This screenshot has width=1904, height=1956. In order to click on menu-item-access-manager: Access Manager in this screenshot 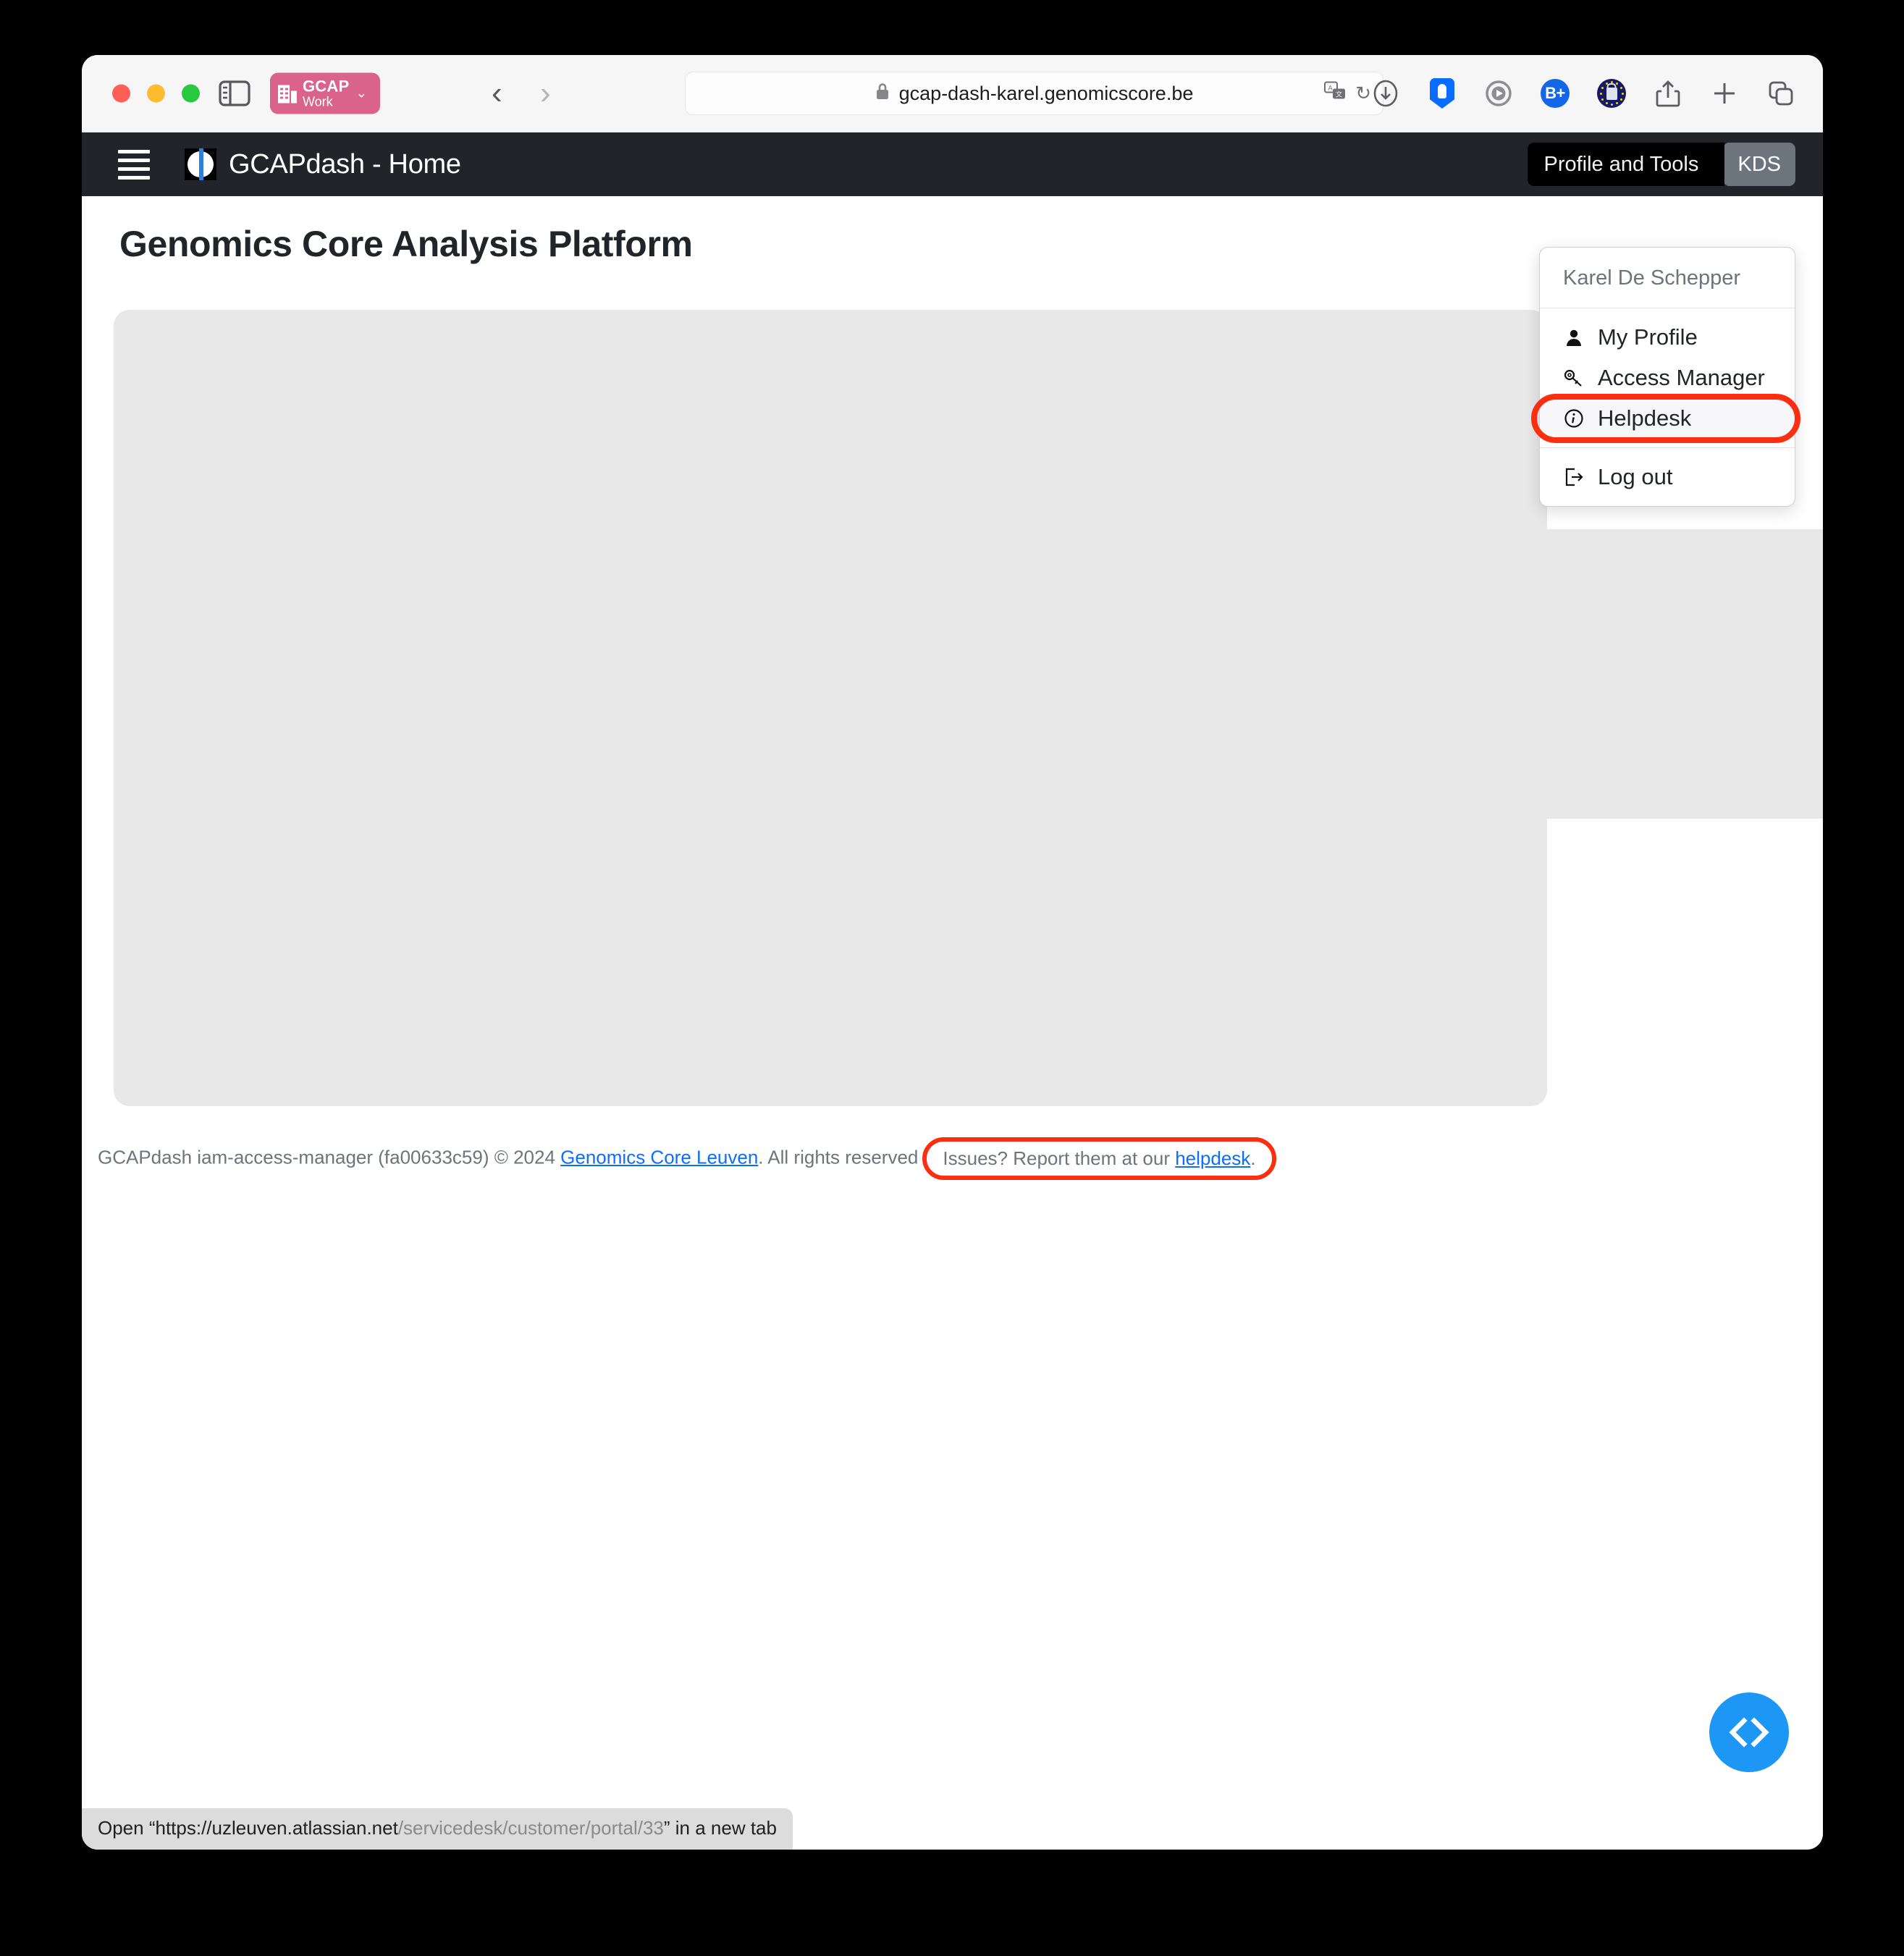, I will do `click(1667, 378)`.